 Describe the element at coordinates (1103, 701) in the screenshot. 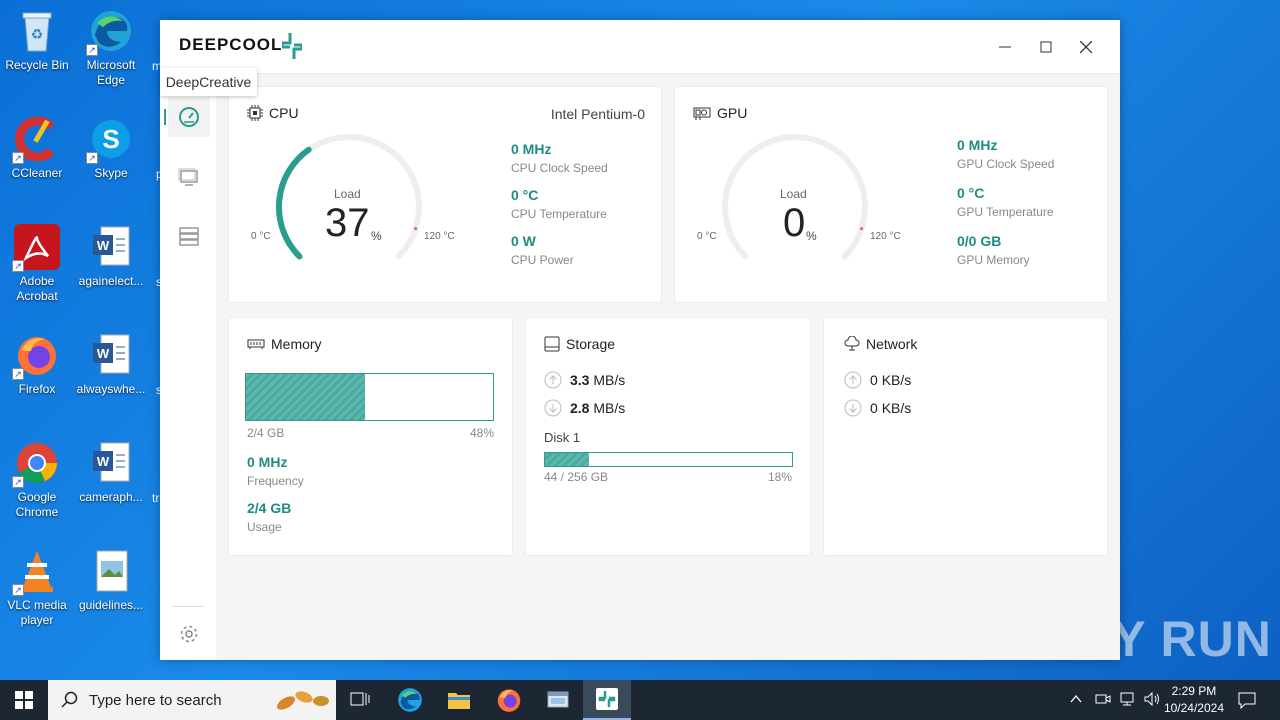

I see `tray-meet-now` at that location.